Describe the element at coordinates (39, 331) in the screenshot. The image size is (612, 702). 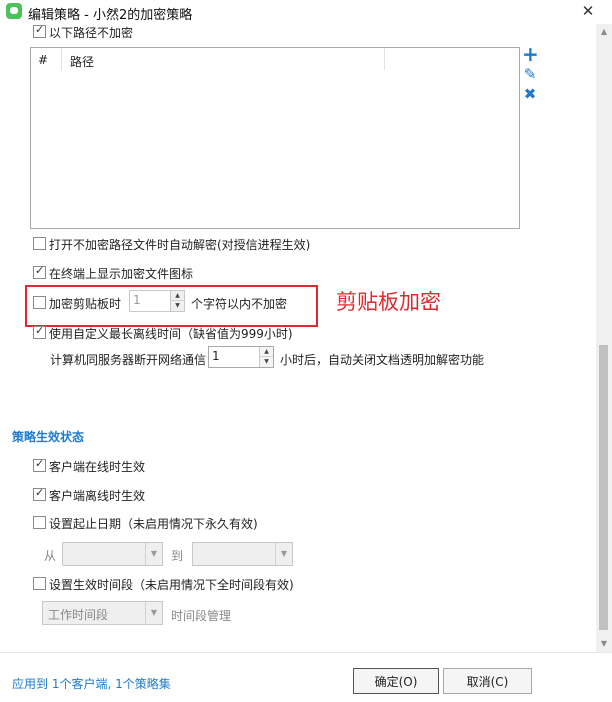
I see `offline-time-checkbox` at that location.